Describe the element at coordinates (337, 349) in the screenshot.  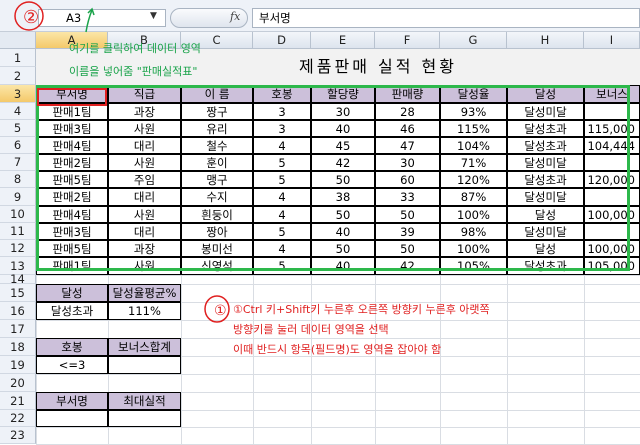
I see `note-line: 이때 반드시 항목(필드명)도 영역을 잡아야 함` at that location.